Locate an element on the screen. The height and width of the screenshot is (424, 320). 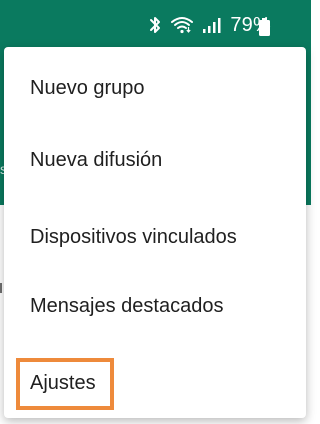
body-edge-mark is located at coordinates (1, 288).